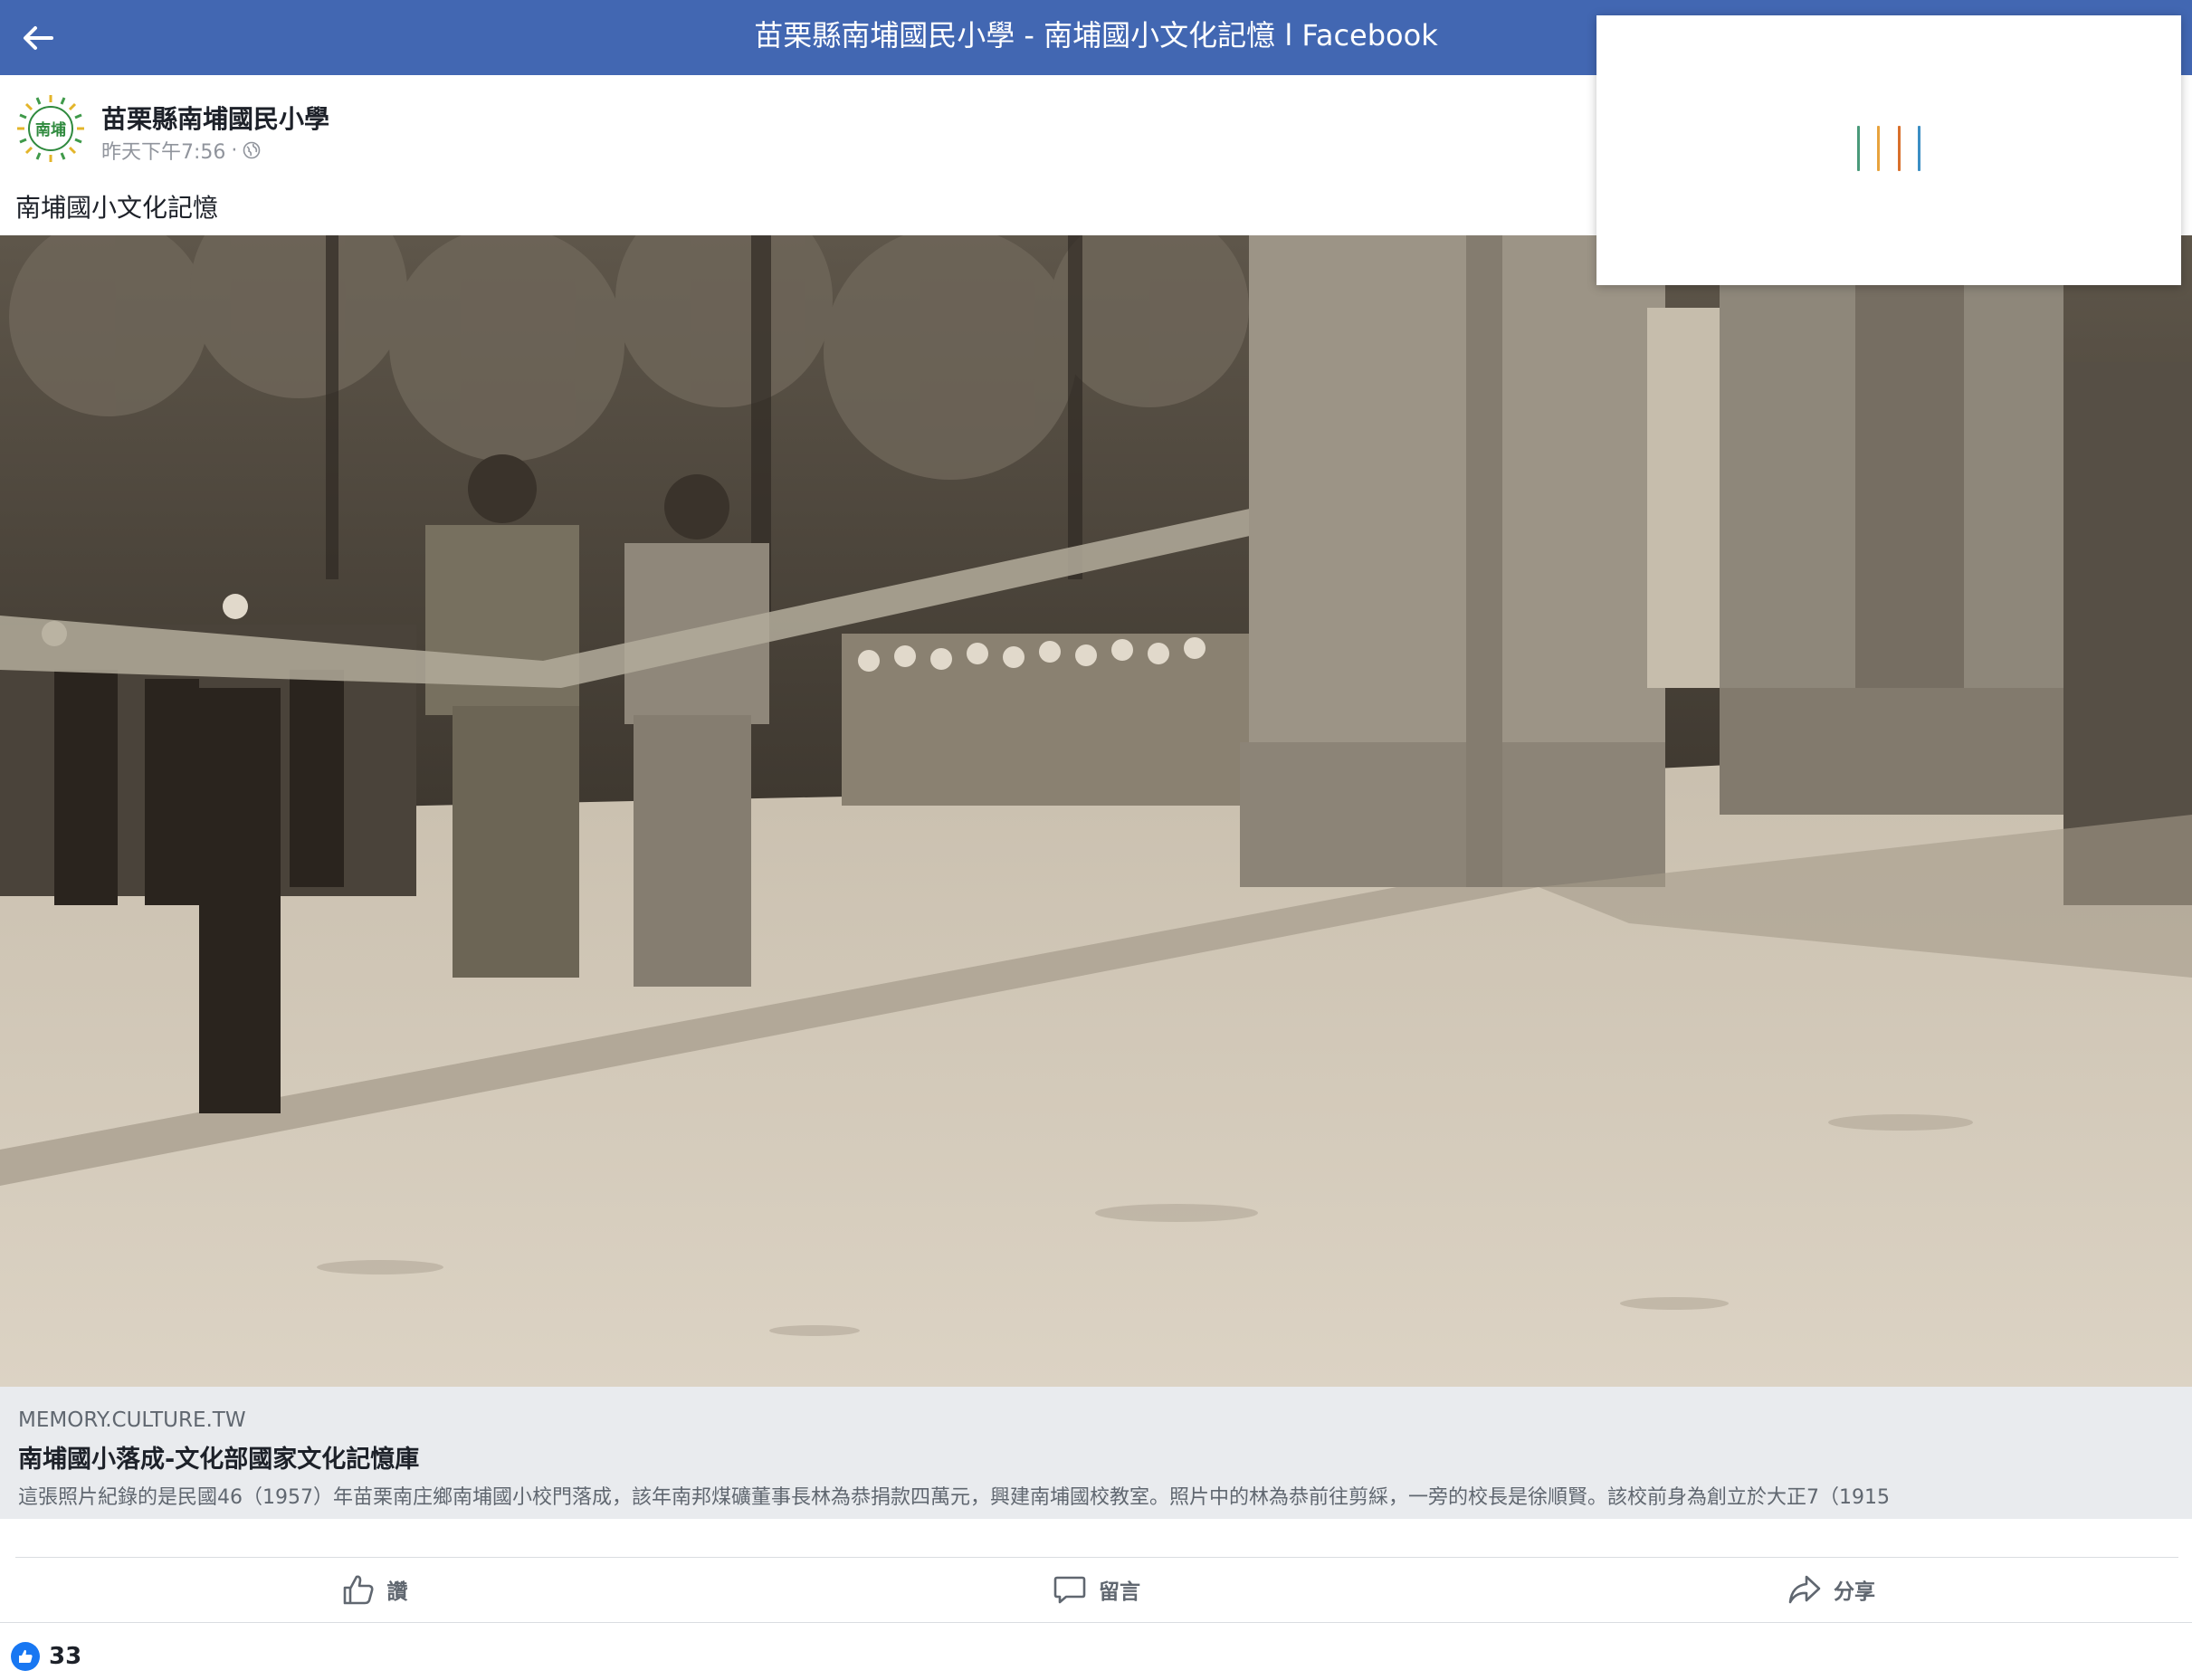  I want to click on share-label: 分享, so click(1854, 1592).